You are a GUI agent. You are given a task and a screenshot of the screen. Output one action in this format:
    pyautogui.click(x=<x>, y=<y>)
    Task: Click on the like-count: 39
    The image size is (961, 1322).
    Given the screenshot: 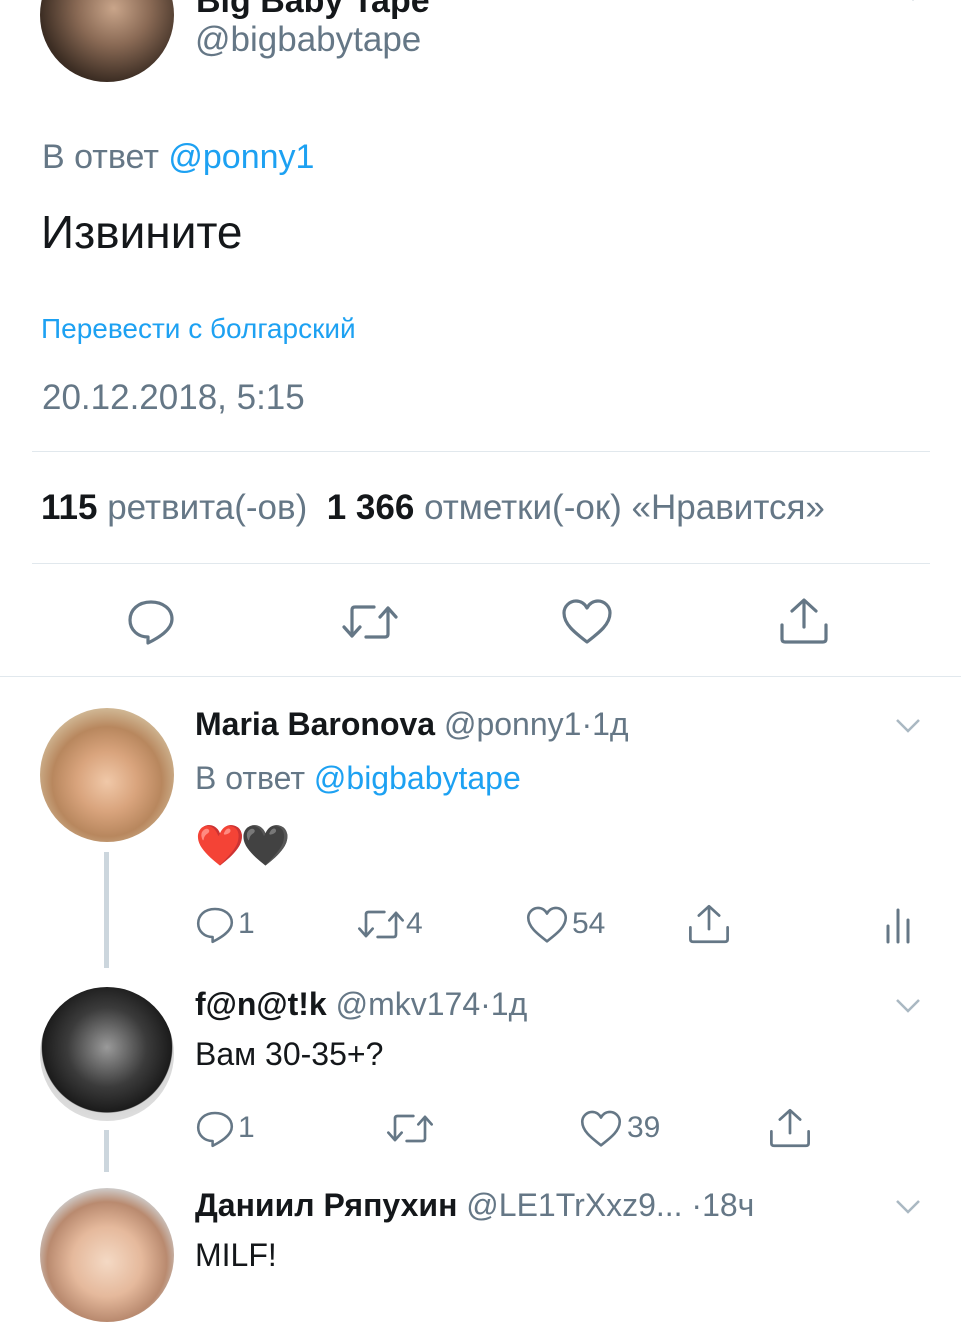 What is the action you would take?
    pyautogui.click(x=644, y=1127)
    